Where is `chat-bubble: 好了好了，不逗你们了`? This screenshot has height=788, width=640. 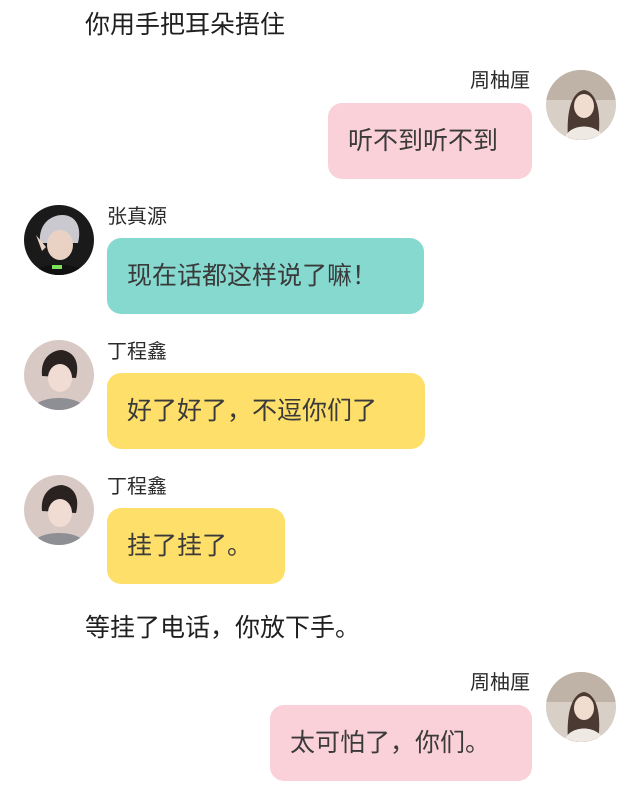 chat-bubble: 好了好了，不逗你们了 is located at coordinates (266, 411).